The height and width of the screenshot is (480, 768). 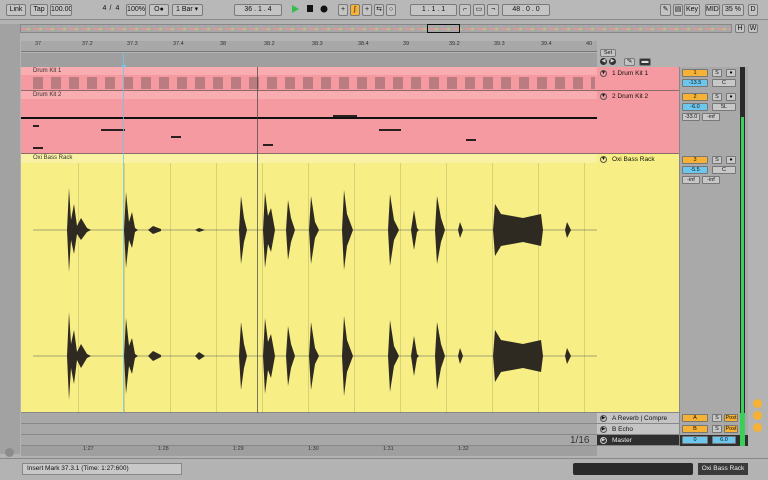 What do you see at coordinates (695, 440) in the screenshot?
I see `volume-field: 0` at bounding box center [695, 440].